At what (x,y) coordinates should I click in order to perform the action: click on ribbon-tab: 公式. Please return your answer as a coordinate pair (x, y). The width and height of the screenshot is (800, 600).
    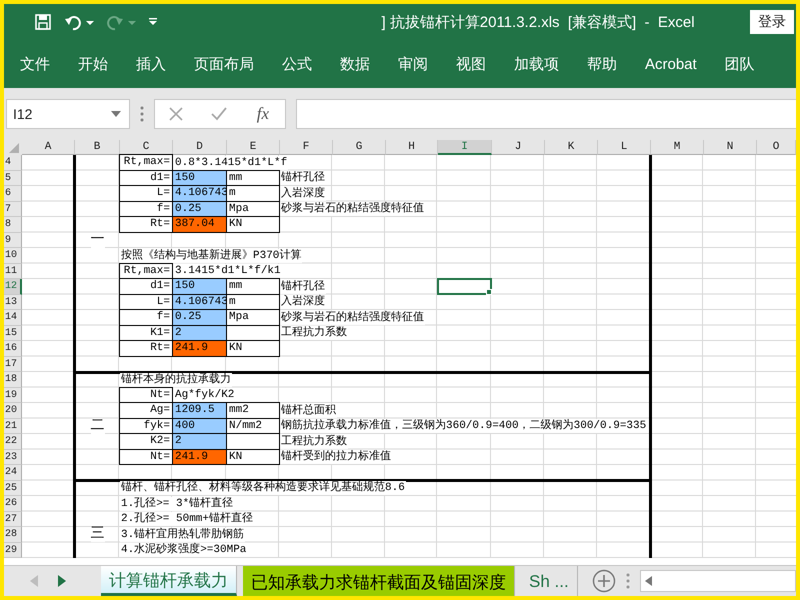
    Looking at the image, I should click on (297, 64).